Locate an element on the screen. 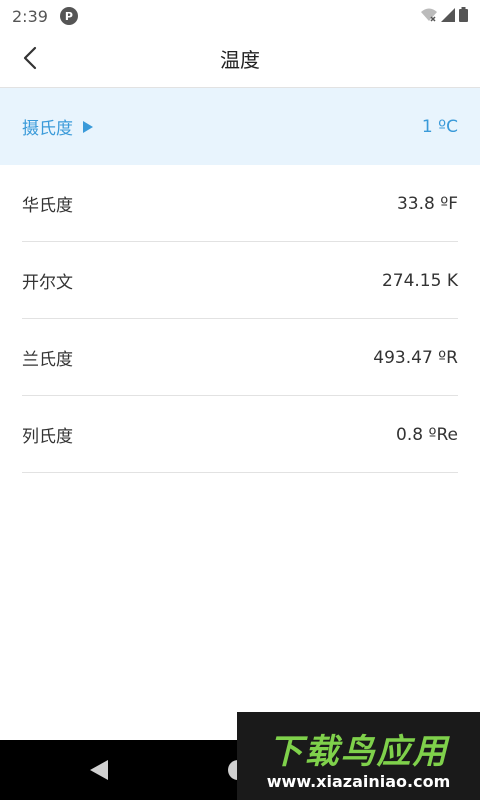 The width and height of the screenshot is (480, 800). app-header: 温度 is located at coordinates (240, 60).